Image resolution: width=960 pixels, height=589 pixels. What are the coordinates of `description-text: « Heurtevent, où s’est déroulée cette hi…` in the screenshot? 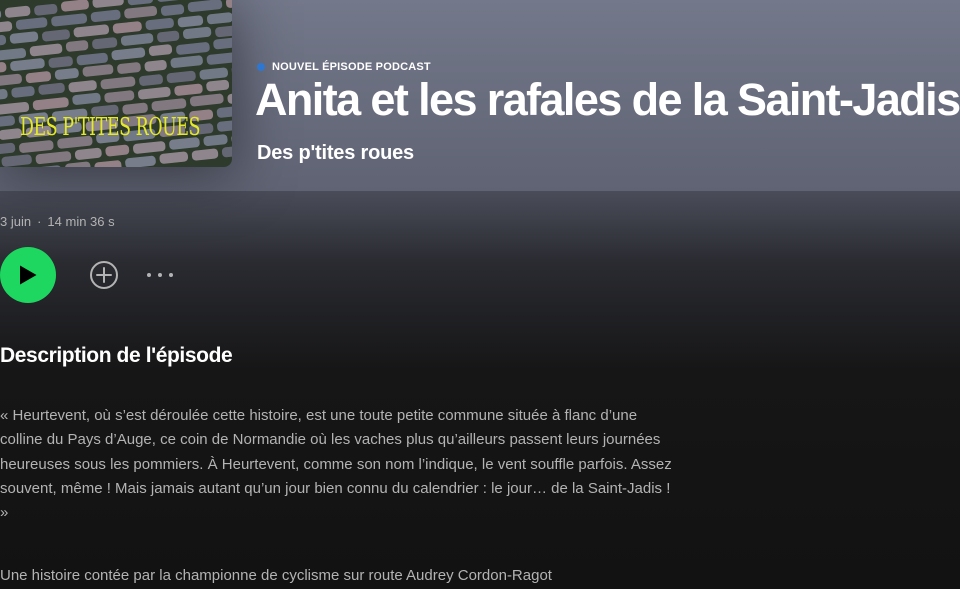 It's located at (336, 464).